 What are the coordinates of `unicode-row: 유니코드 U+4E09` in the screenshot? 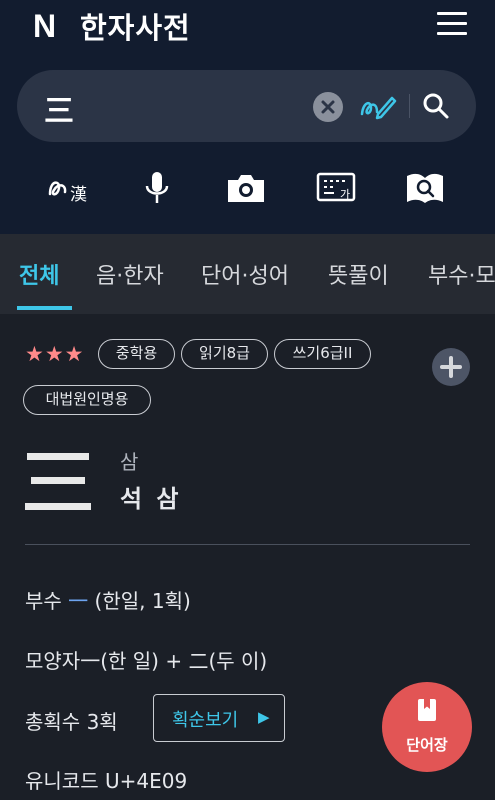 It's located at (106, 779).